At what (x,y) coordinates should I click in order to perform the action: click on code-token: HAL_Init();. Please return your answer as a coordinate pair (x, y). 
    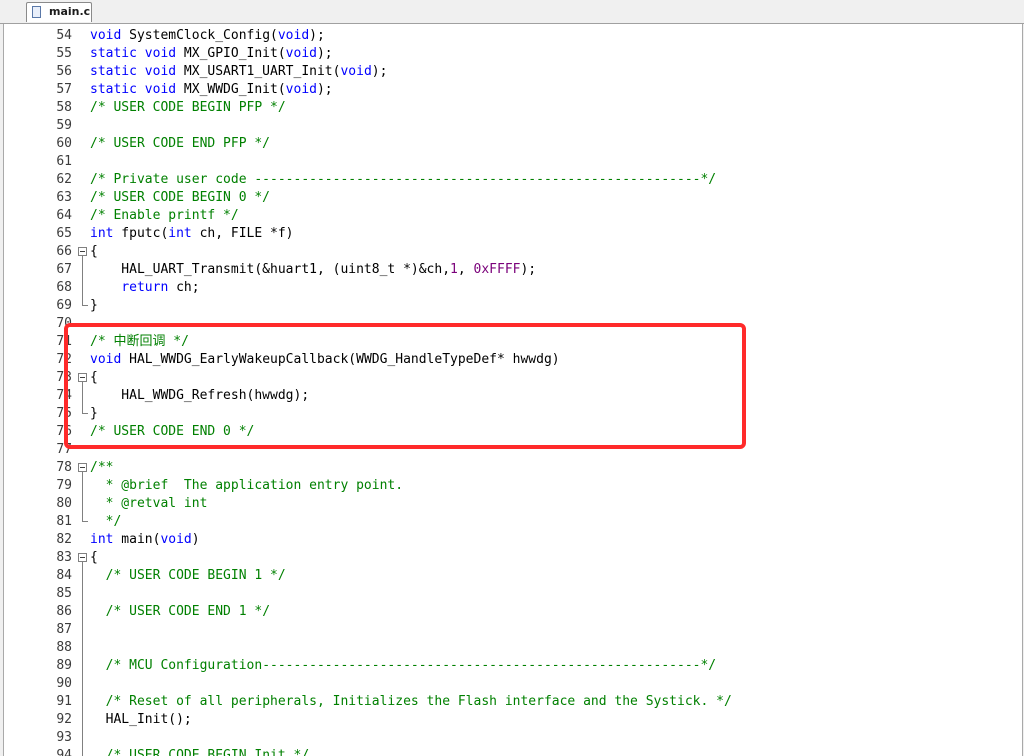
    Looking at the image, I should click on (141, 719).